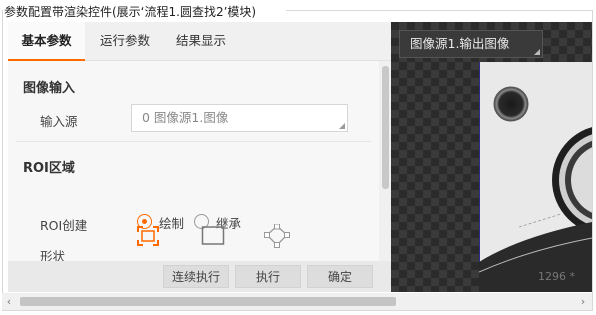  I want to click on input-source-label: 输入源, so click(59, 121).